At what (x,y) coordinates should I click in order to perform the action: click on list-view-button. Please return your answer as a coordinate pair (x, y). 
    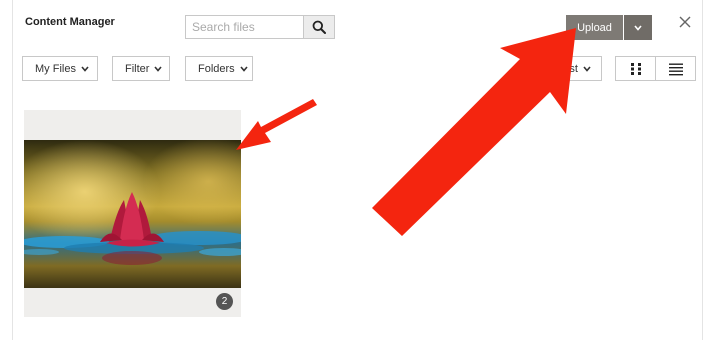
    Looking at the image, I should click on (675, 68).